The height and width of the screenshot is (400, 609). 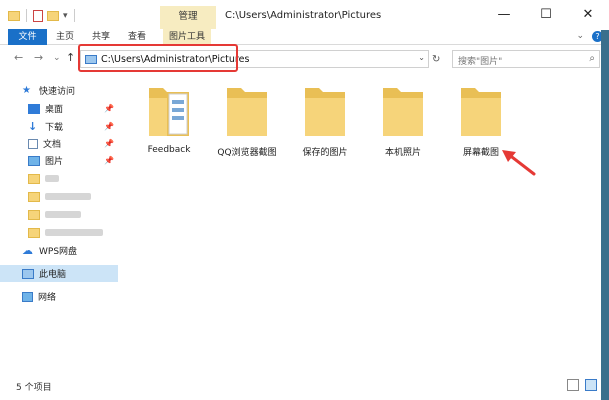 What do you see at coordinates (605, 215) in the screenshot?
I see `desktop-background-edge` at bounding box center [605, 215].